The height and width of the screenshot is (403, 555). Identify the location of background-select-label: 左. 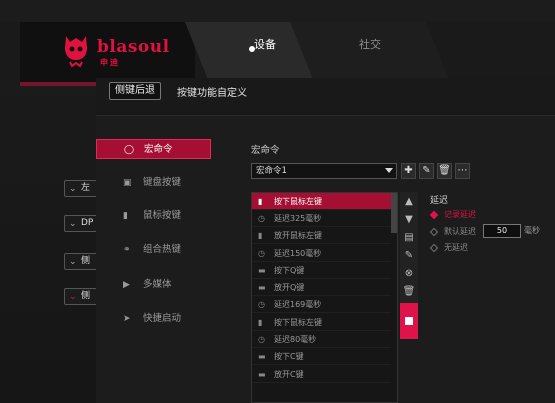
(86, 188).